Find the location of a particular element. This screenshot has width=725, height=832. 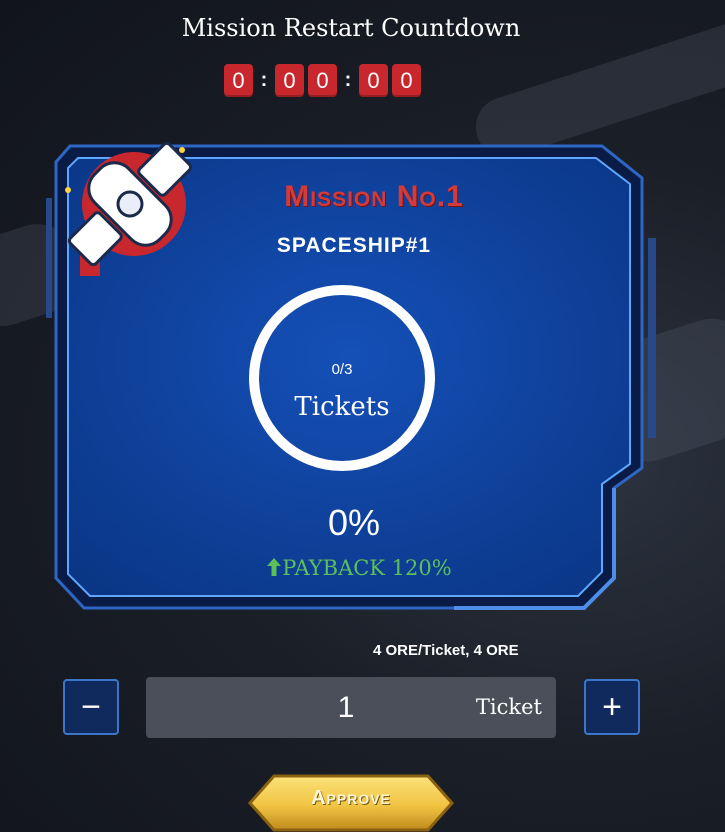

payback-label: PAYBACK 120% is located at coordinates (367, 568).